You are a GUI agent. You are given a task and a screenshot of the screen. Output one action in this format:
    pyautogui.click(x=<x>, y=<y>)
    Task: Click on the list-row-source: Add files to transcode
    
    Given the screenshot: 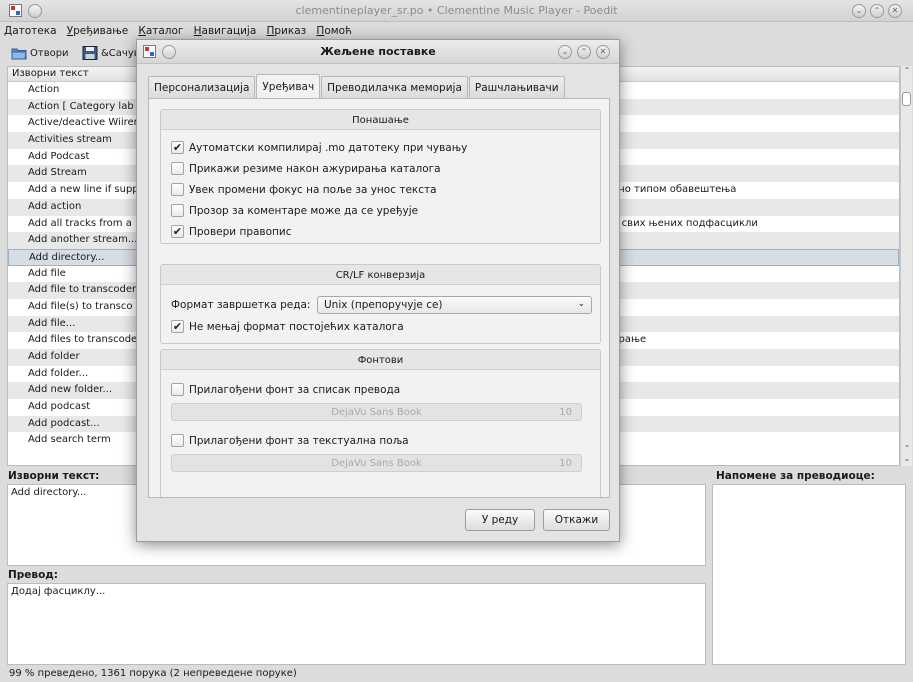 What is the action you would take?
    pyautogui.click(x=83, y=340)
    